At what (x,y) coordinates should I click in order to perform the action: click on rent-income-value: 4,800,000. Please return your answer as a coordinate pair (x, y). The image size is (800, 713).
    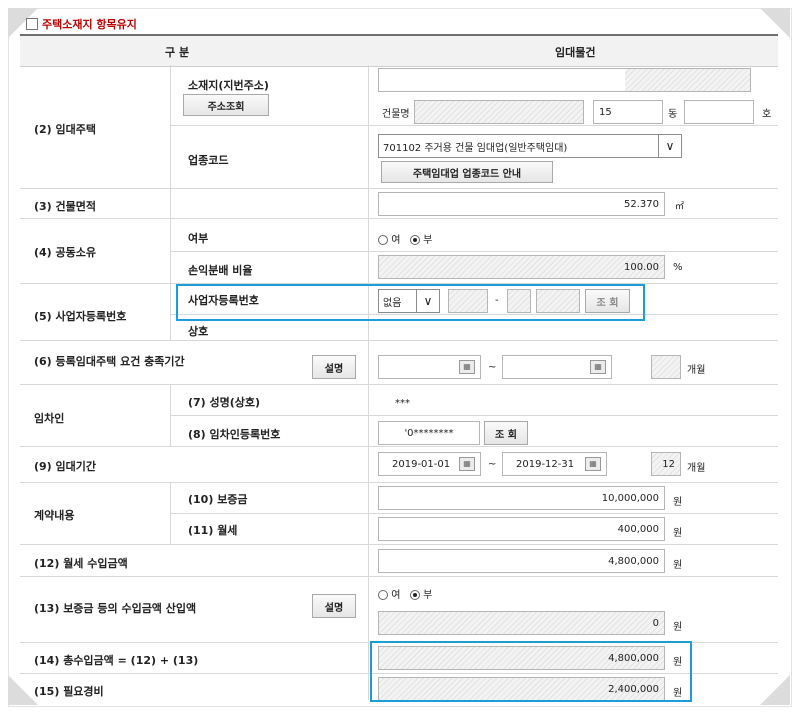
    Looking at the image, I should click on (633, 561).